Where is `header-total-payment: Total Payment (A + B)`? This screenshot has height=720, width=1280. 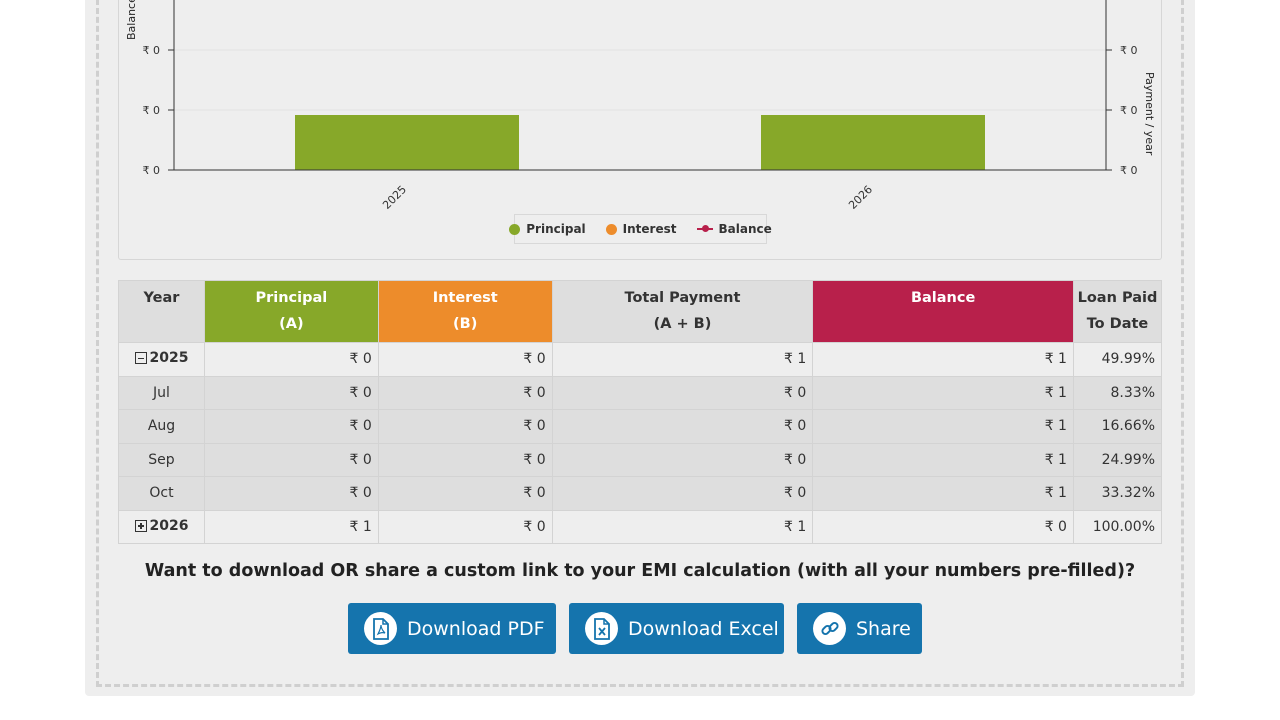
header-total-payment: Total Payment (A + B) is located at coordinates (682, 311).